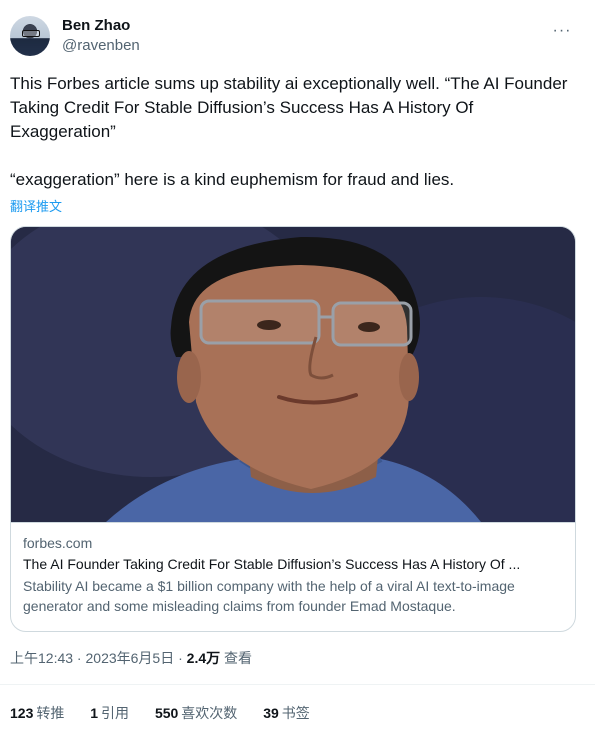 This screenshot has height=738, width=595. I want to click on avatar-glasses, so click(31, 33).